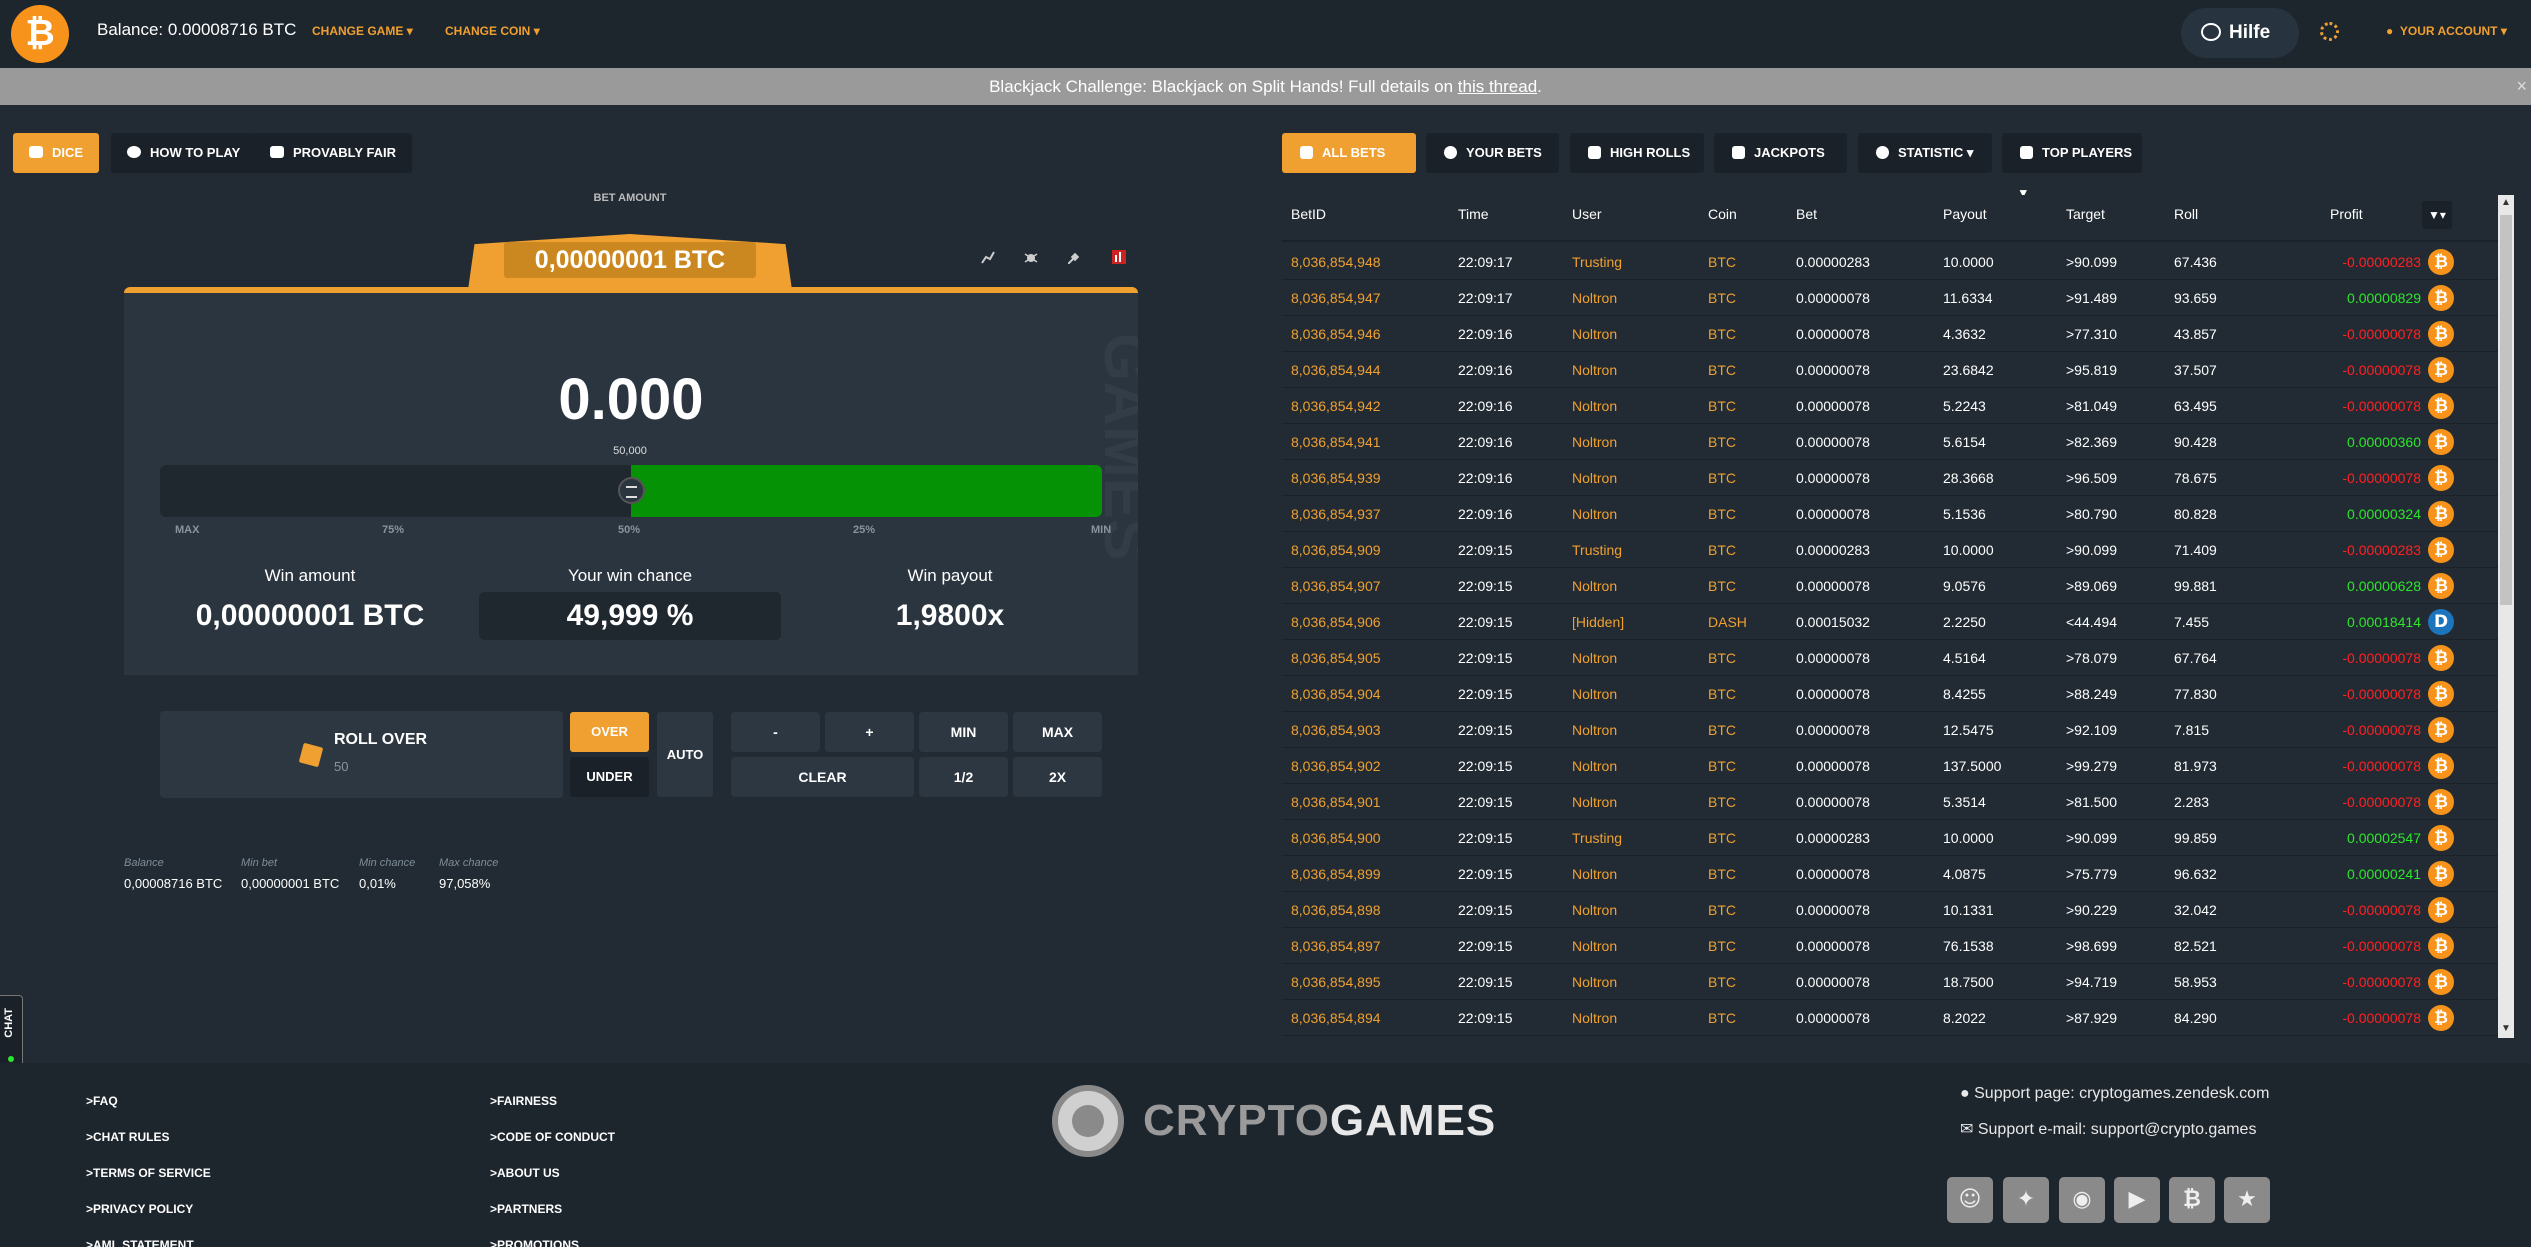 This screenshot has height=1247, width=2531. What do you see at coordinates (2506, 1028) in the screenshot?
I see `scroll-down-icon: ▼` at bounding box center [2506, 1028].